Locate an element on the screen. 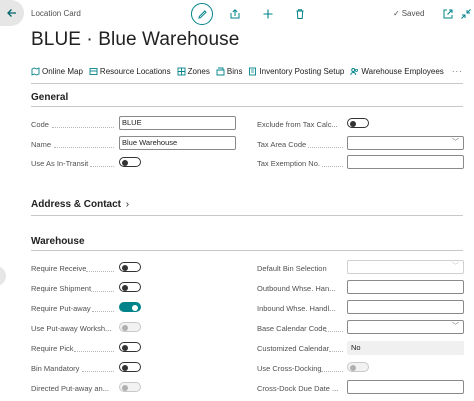  use-cross-docking-label: Use Cross-Docking is located at coordinates (289, 368).